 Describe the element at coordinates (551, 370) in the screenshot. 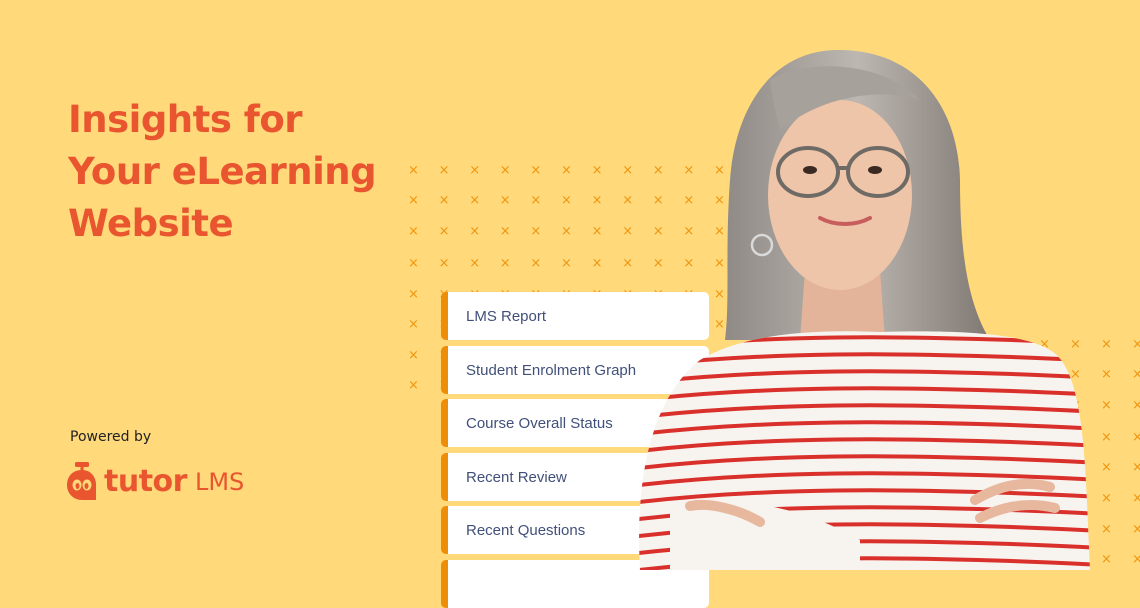

I see `report-item-label: Student Enrolment Graph` at that location.